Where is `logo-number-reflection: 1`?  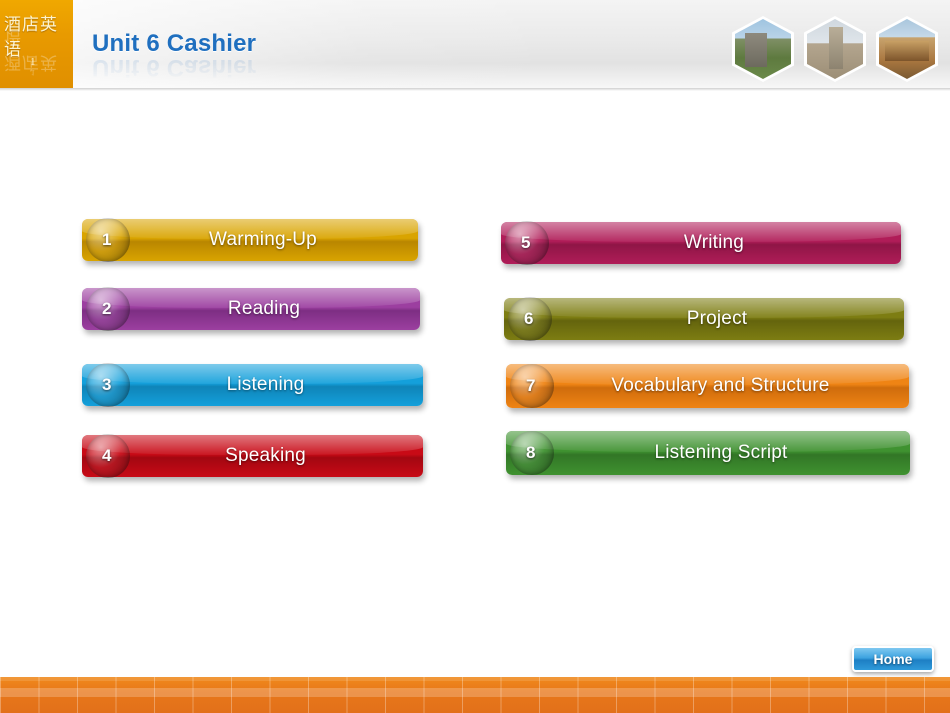
logo-number-reflection: 1 is located at coordinates (33, 72).